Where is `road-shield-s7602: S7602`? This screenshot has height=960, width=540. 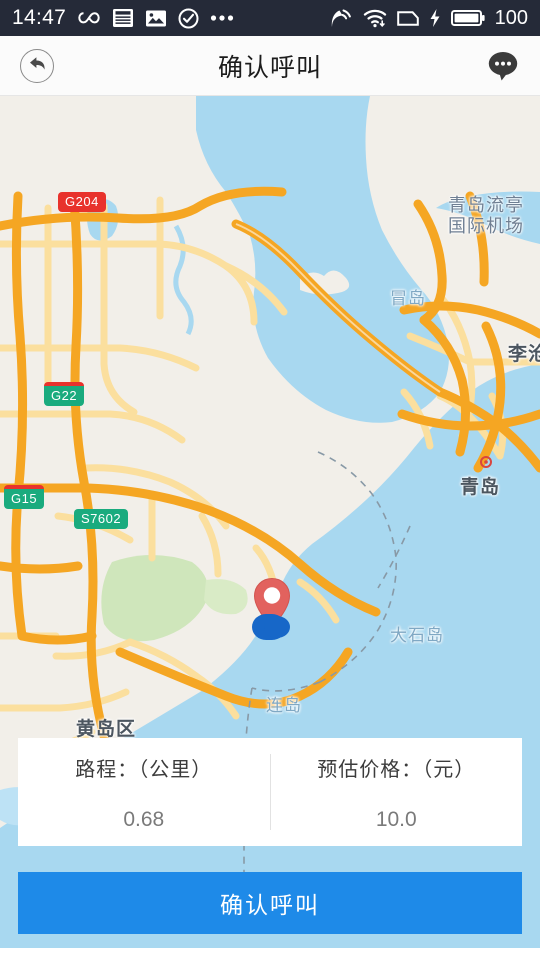 road-shield-s7602: S7602 is located at coordinates (101, 519).